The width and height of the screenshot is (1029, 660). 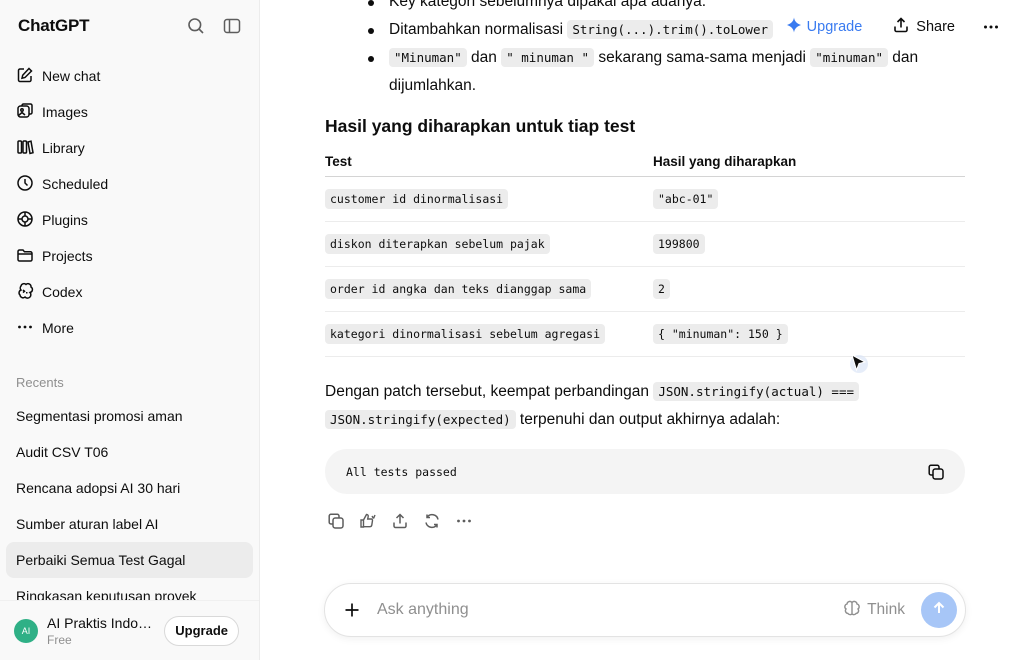 What do you see at coordinates (465, 333) in the screenshot?
I see `inline-code: kategori dinormalisasi sebelum agregasi` at bounding box center [465, 333].